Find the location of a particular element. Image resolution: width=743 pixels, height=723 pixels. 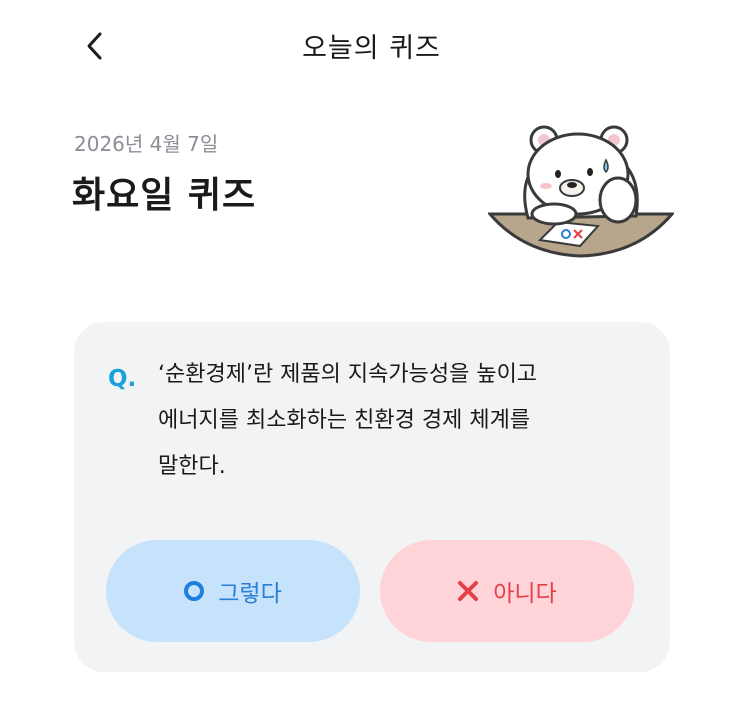

quiz-title: 화요일 퀴즈 is located at coordinates (164, 195).